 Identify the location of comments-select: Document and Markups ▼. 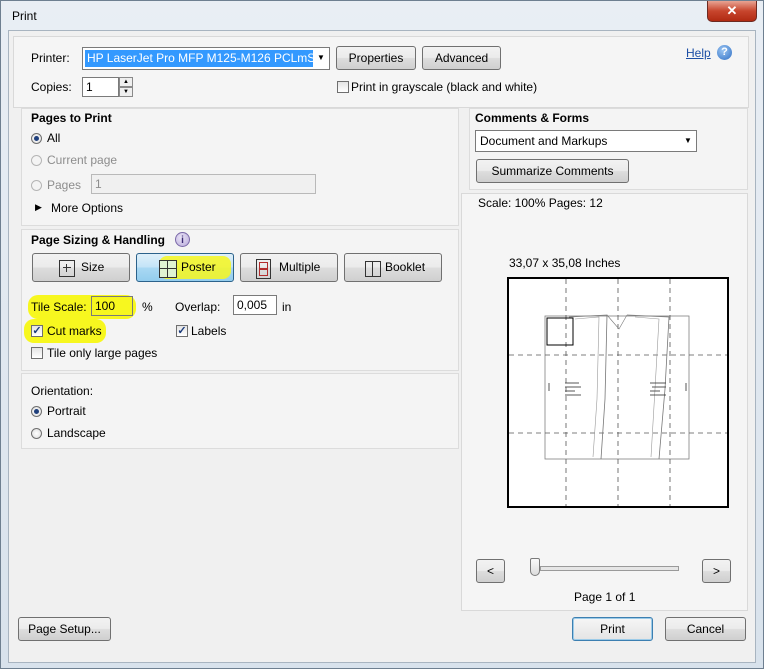
(586, 141).